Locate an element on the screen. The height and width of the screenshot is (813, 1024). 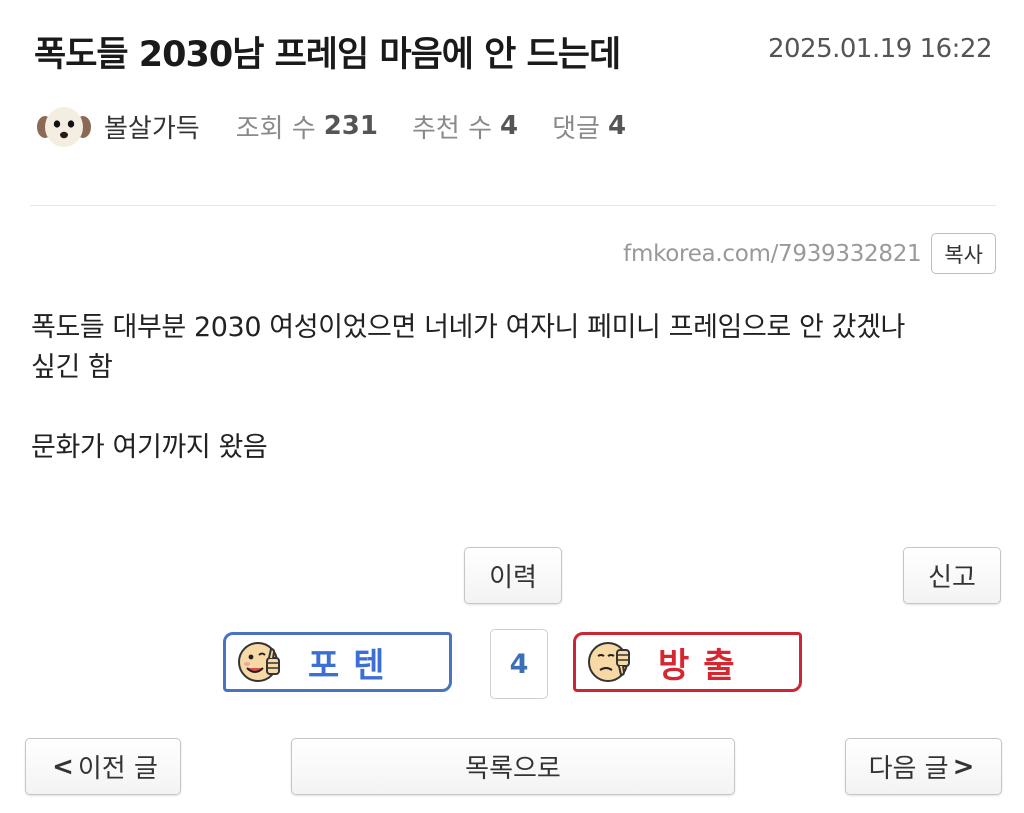
downvote-button: 방출 is located at coordinates (687, 662).